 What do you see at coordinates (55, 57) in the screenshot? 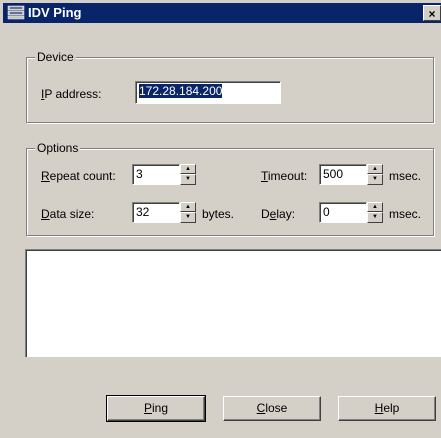
I see `device-group-label: Device` at bounding box center [55, 57].